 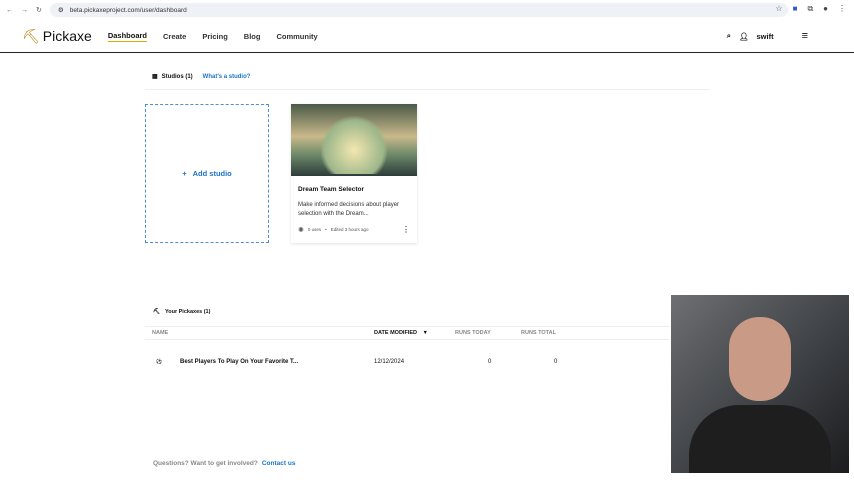 I want to click on add-studio-label: Add studio, so click(x=212, y=173).